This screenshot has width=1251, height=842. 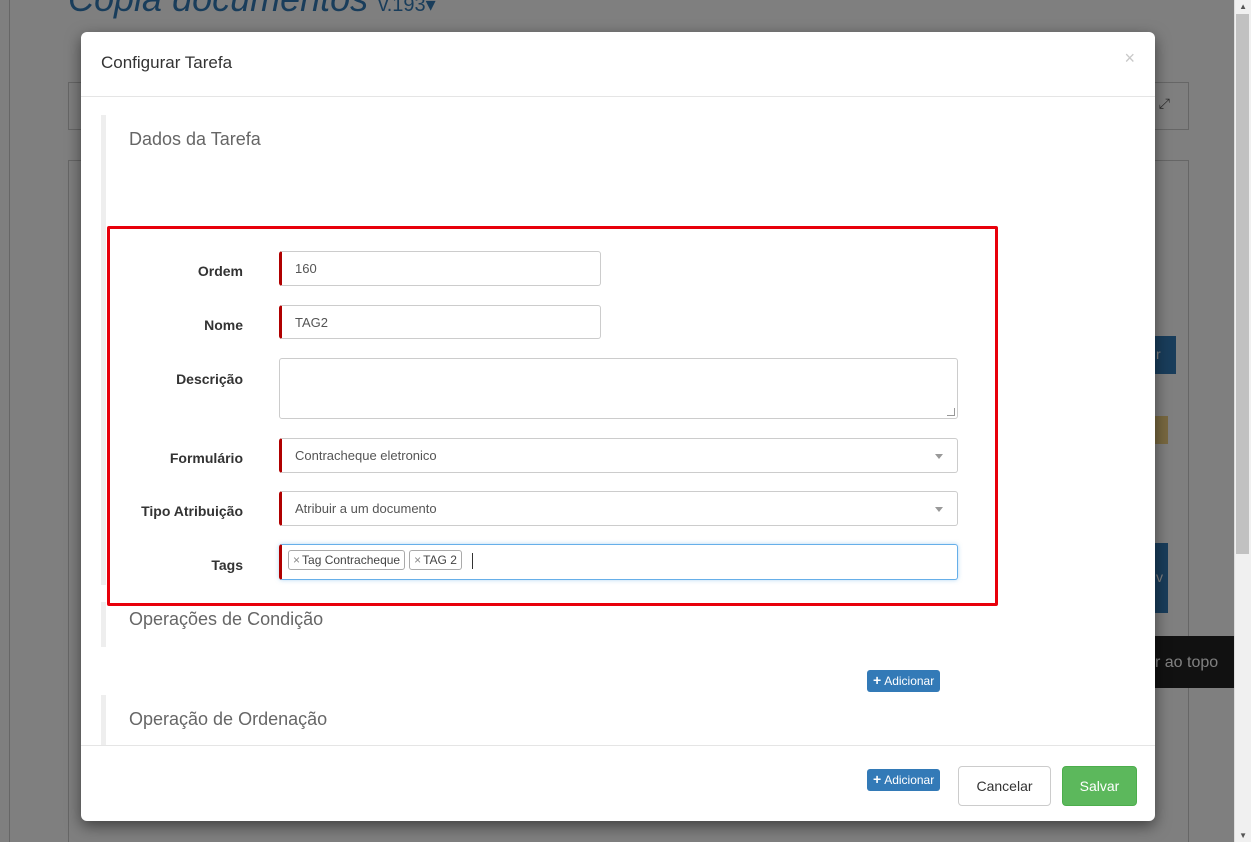 What do you see at coordinates (440, 322) in the screenshot?
I see `nome-input: TAG2` at bounding box center [440, 322].